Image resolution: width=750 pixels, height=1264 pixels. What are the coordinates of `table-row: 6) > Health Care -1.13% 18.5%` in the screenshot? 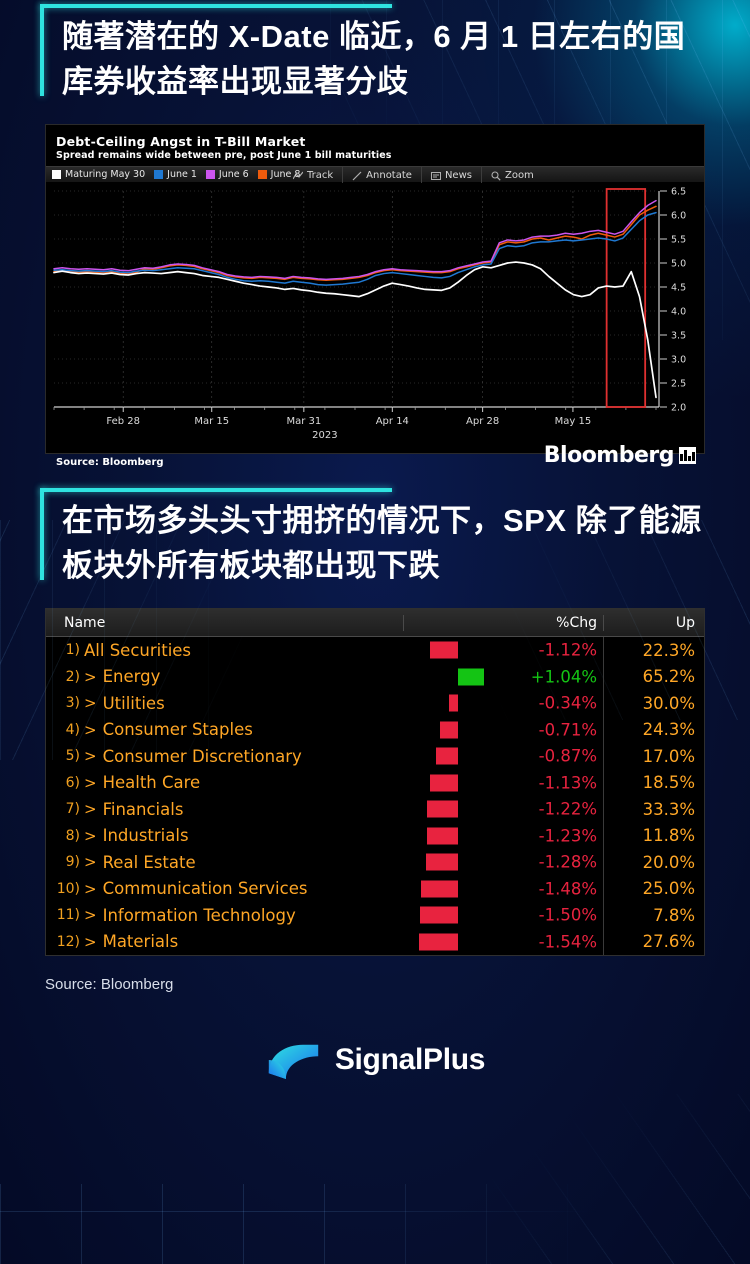 It's located at (375, 782).